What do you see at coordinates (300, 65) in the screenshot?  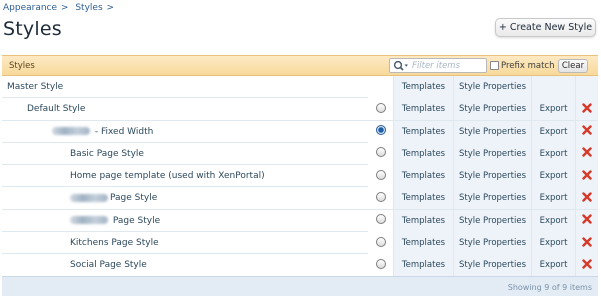 I see `list-header-bar: Styles Filter items Prefix match Clear` at bounding box center [300, 65].